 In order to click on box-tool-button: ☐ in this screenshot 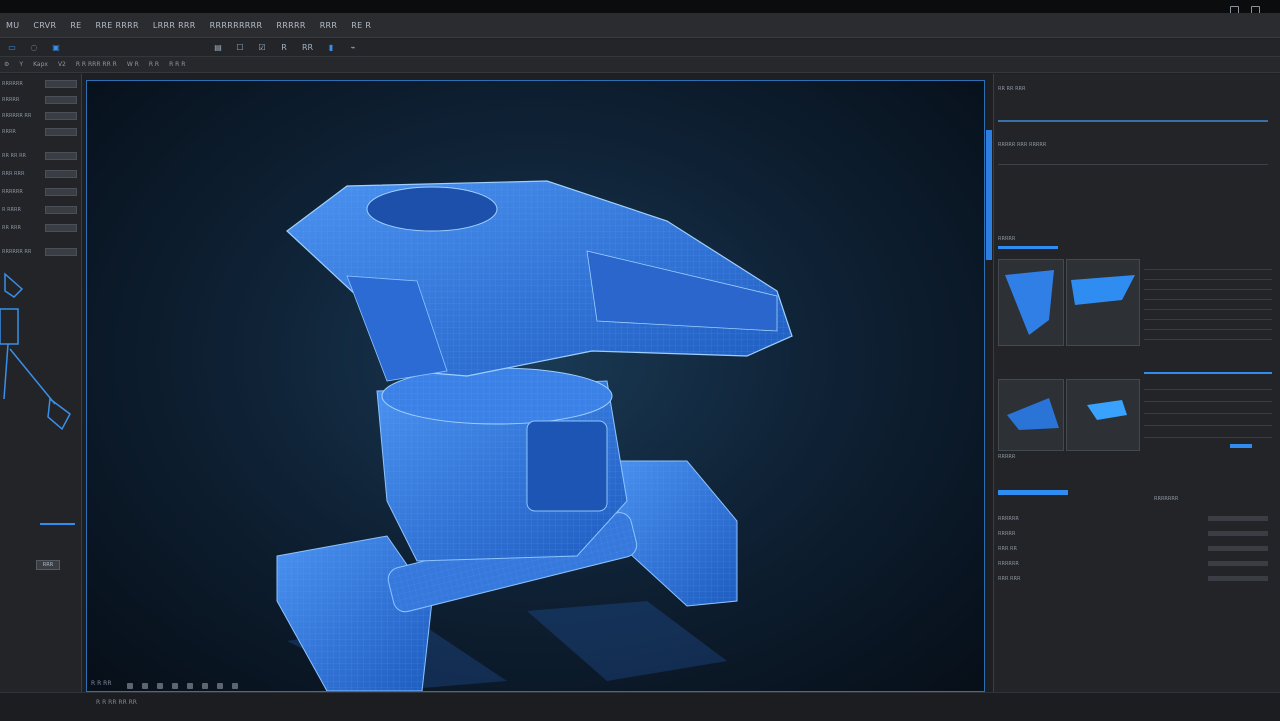, I will do `click(240, 48)`.